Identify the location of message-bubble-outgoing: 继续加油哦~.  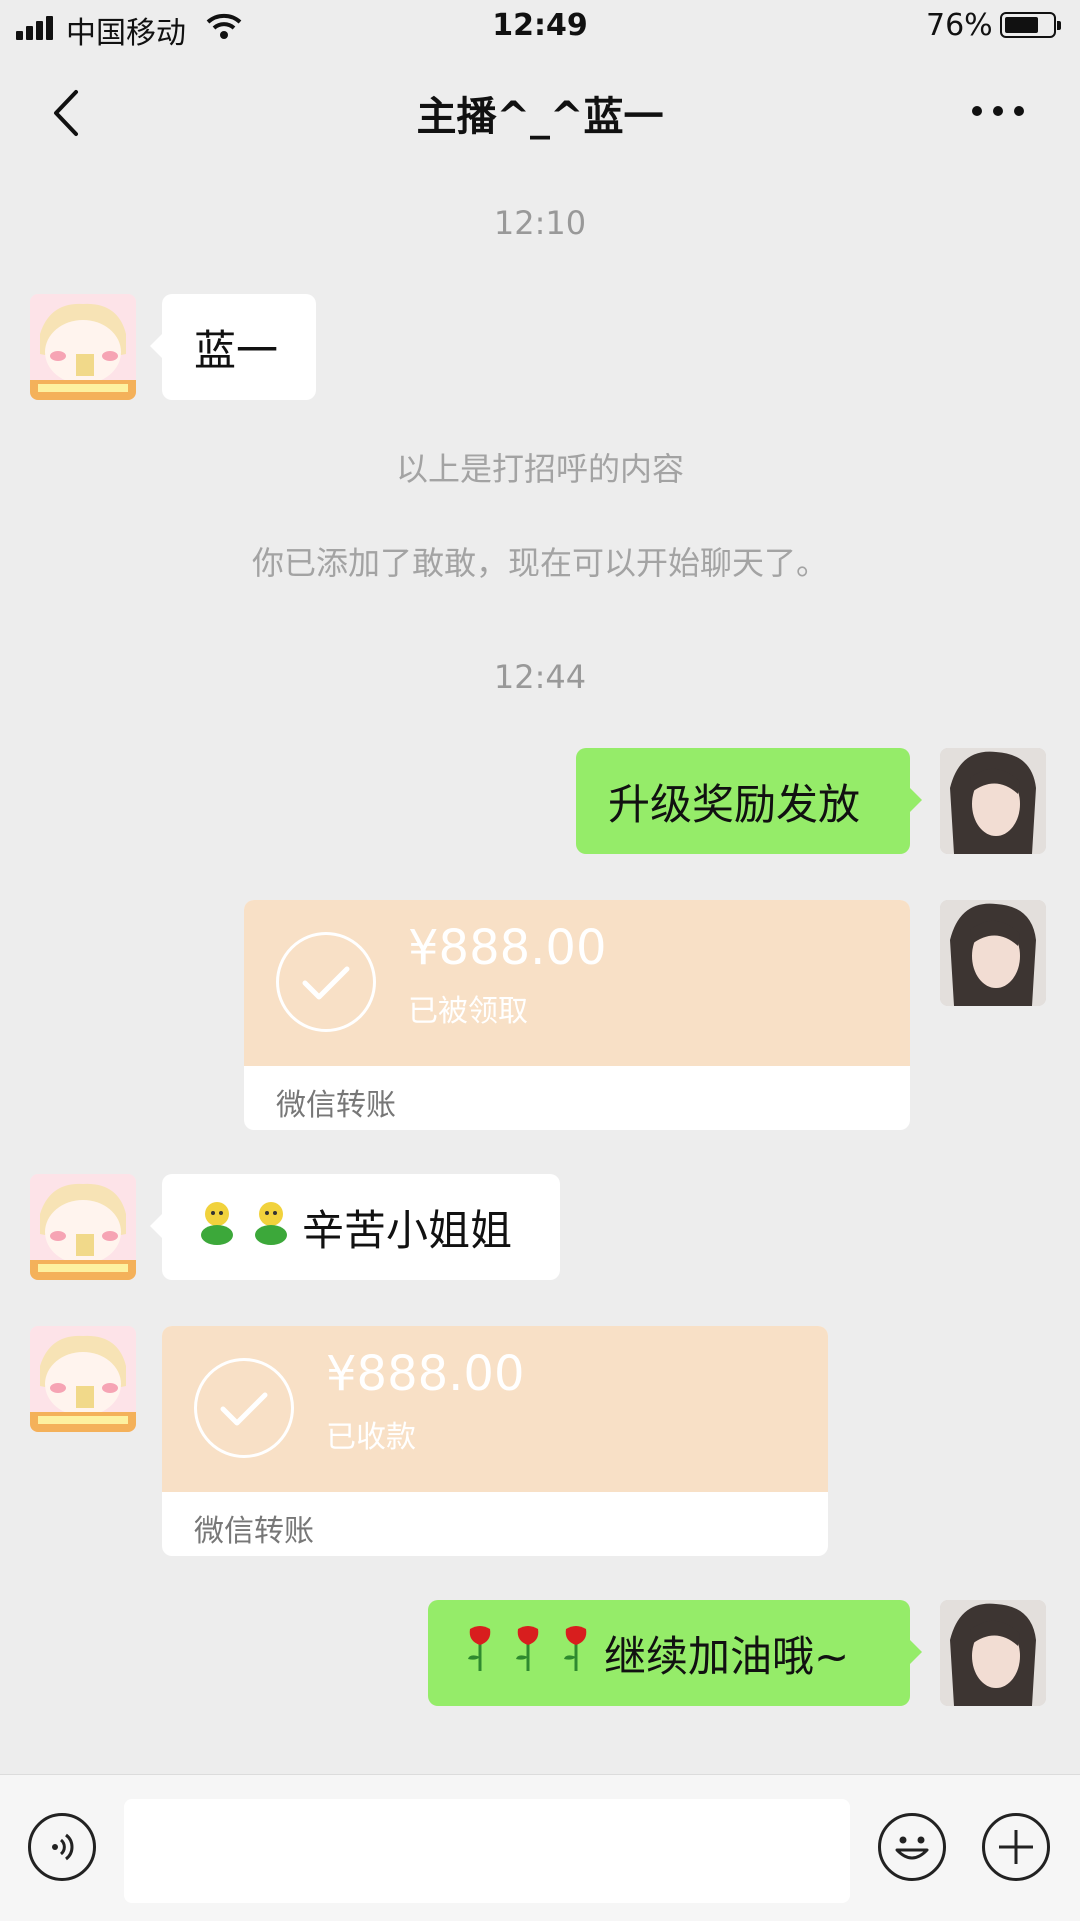
(675, 1653).